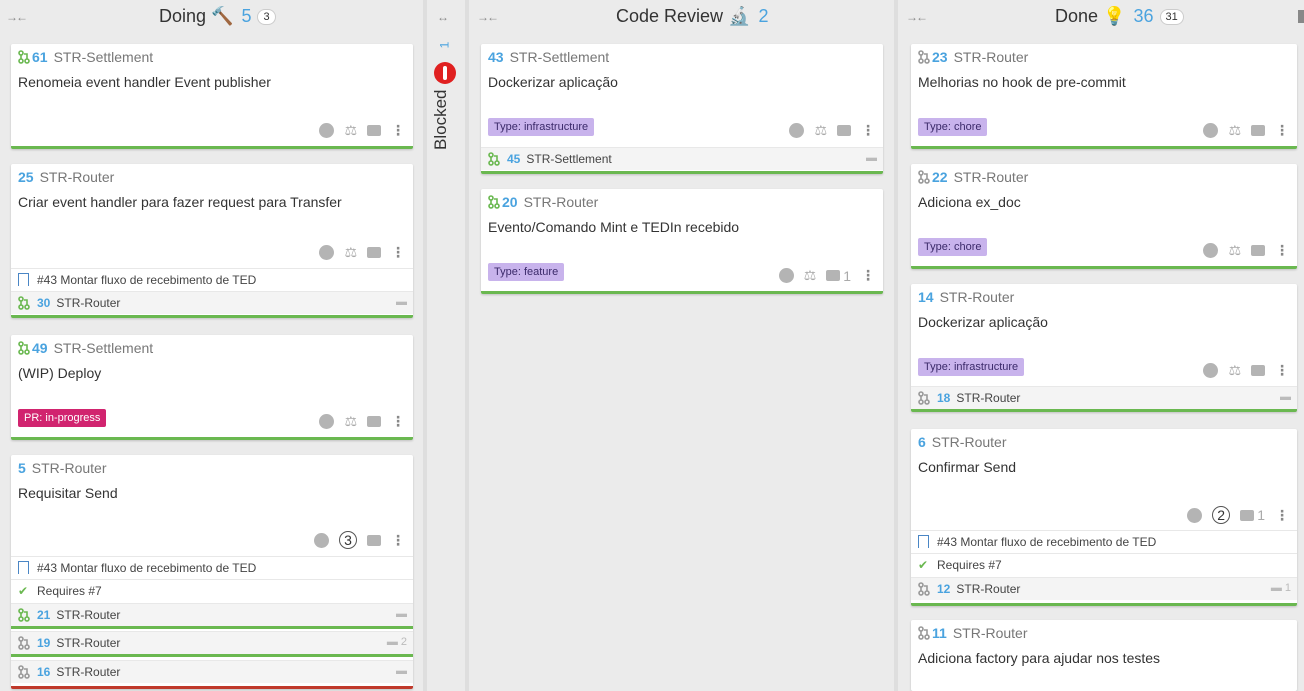  Describe the element at coordinates (1104, 397) in the screenshot. I see `linked-pr: 18 STR-Router ▬` at that location.